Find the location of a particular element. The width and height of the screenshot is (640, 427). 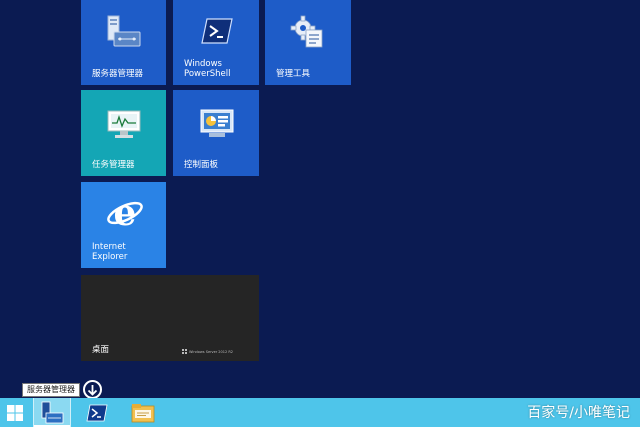

start-button is located at coordinates (15, 412).